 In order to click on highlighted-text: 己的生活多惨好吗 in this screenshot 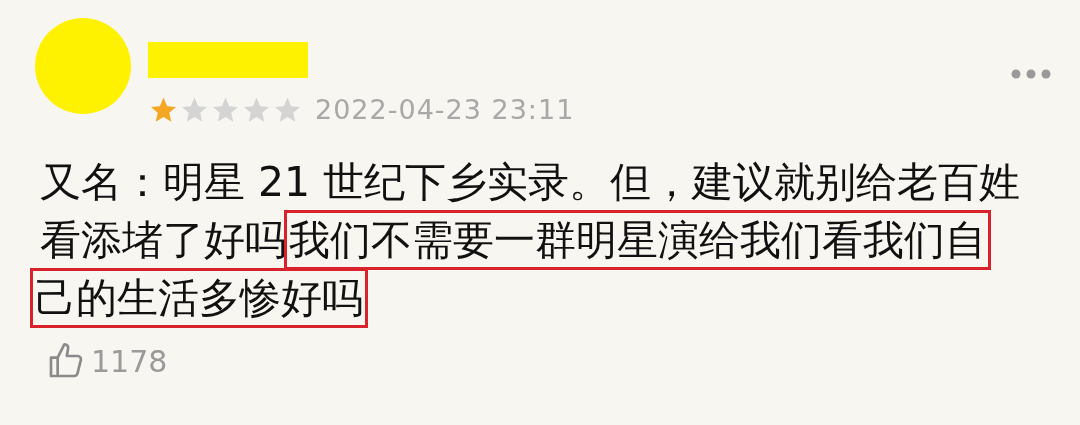, I will do `click(199, 297)`.